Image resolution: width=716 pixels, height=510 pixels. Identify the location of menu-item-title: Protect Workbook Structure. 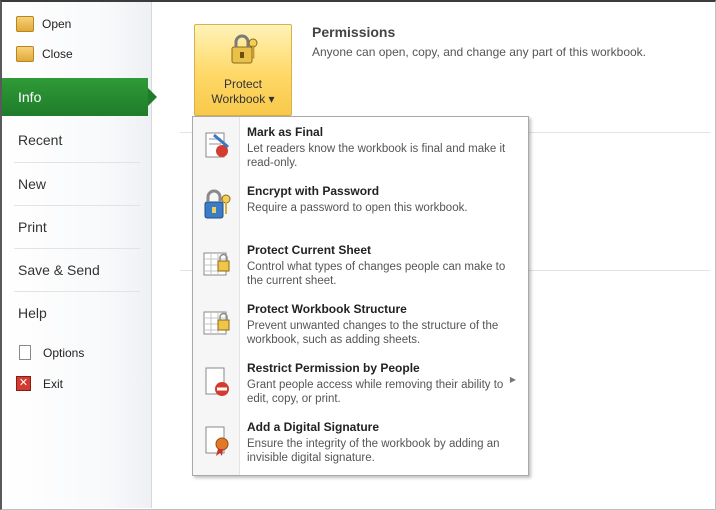
(327, 309).